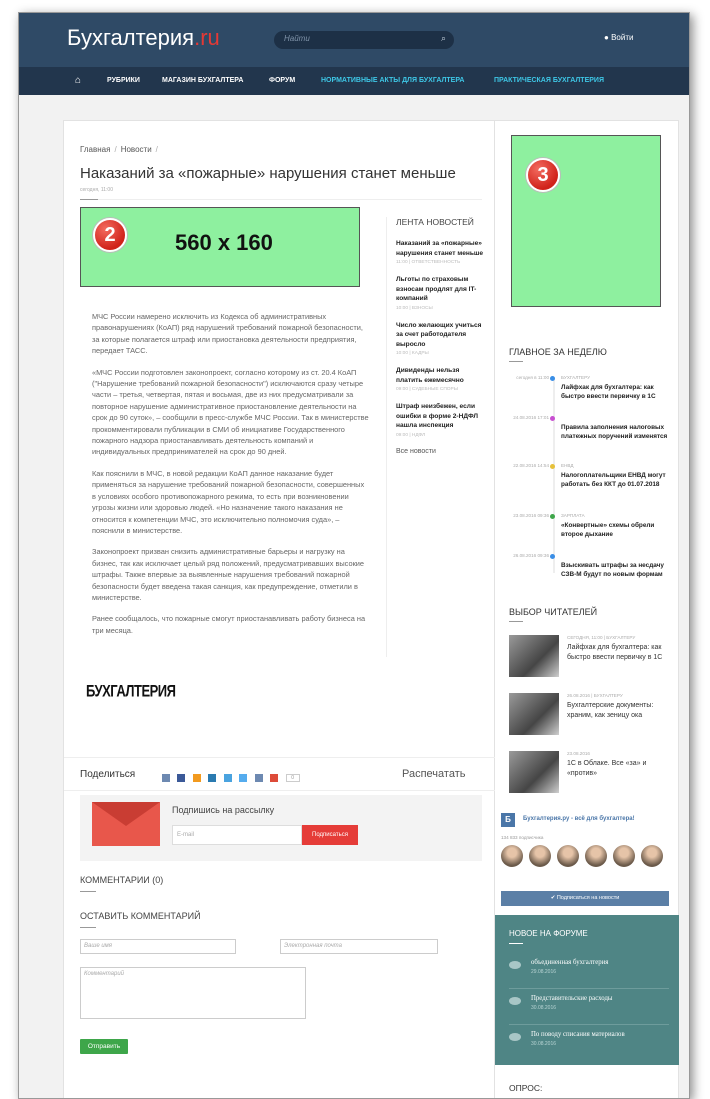 This screenshot has width=710, height=1099. I want to click on breadcrumb: Главная / Новости /, so click(119, 149).